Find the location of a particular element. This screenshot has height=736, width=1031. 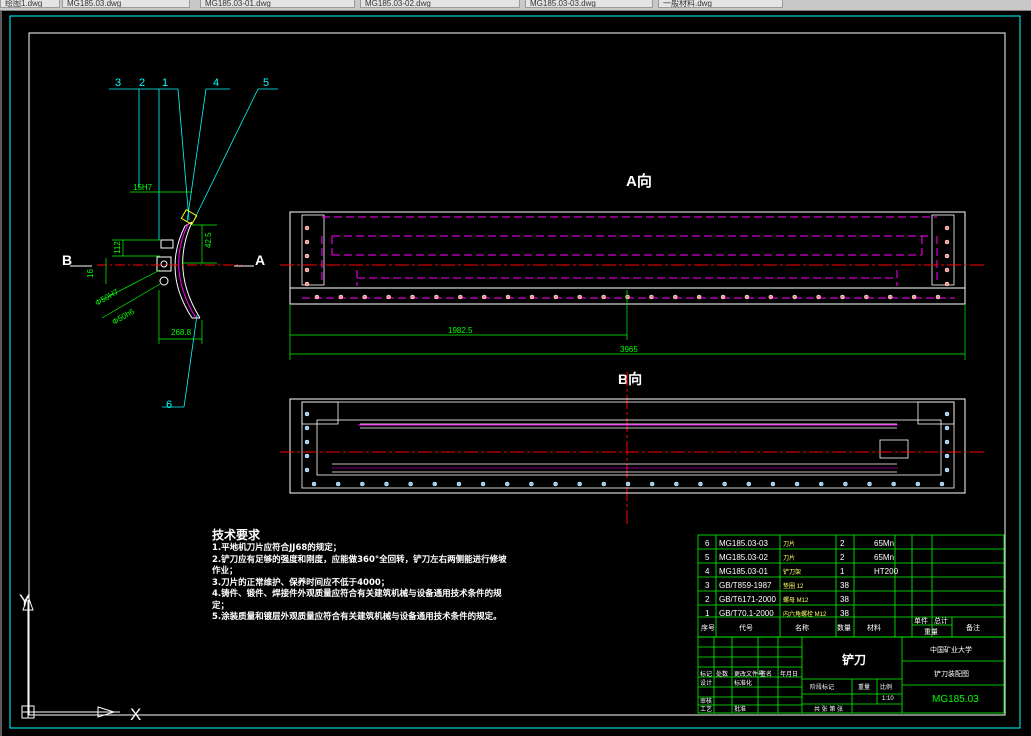

tb-date: 年月日 is located at coordinates (789, 674).